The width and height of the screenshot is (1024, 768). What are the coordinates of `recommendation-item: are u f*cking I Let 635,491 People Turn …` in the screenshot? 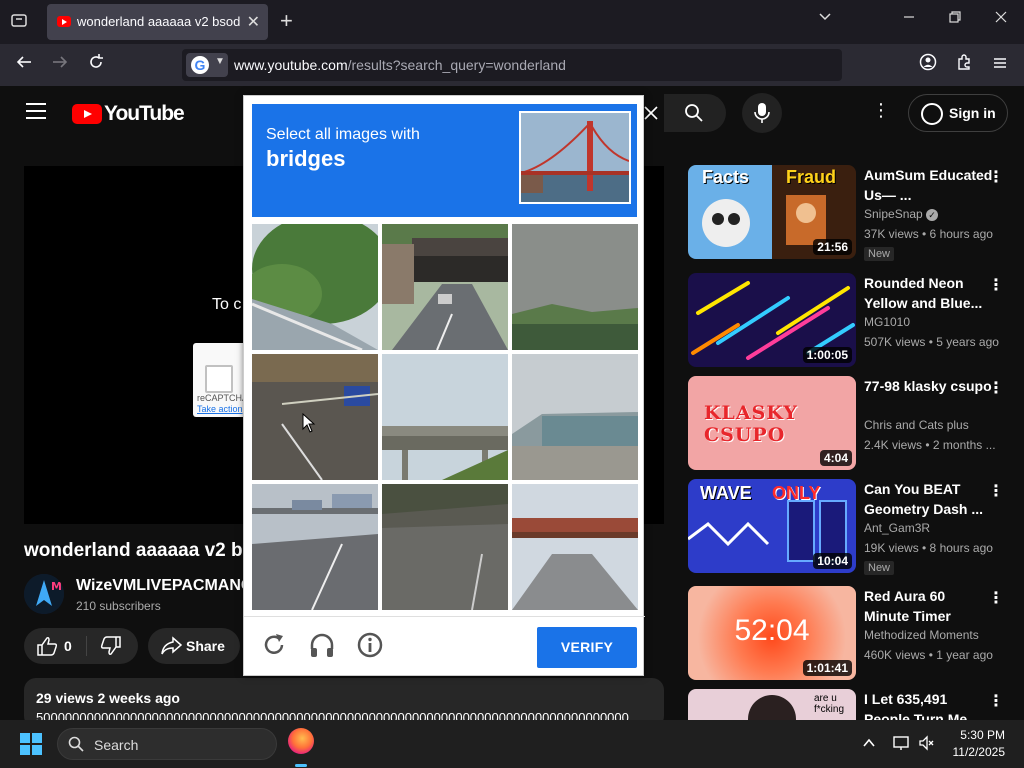 It's located at (848, 704).